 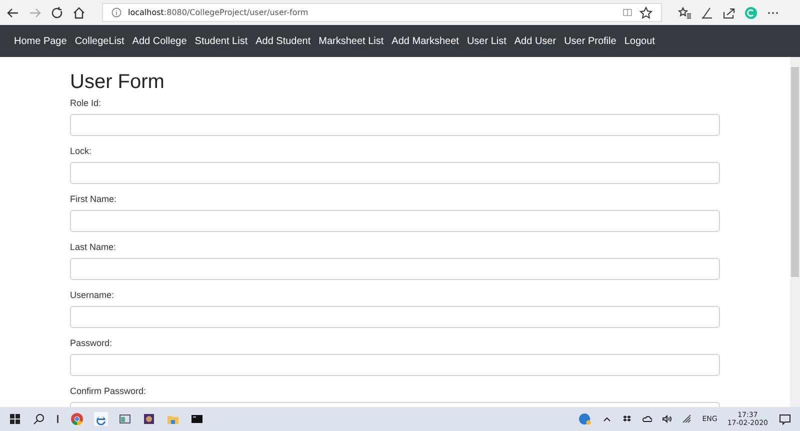 I want to click on app-icon, so click(x=149, y=419).